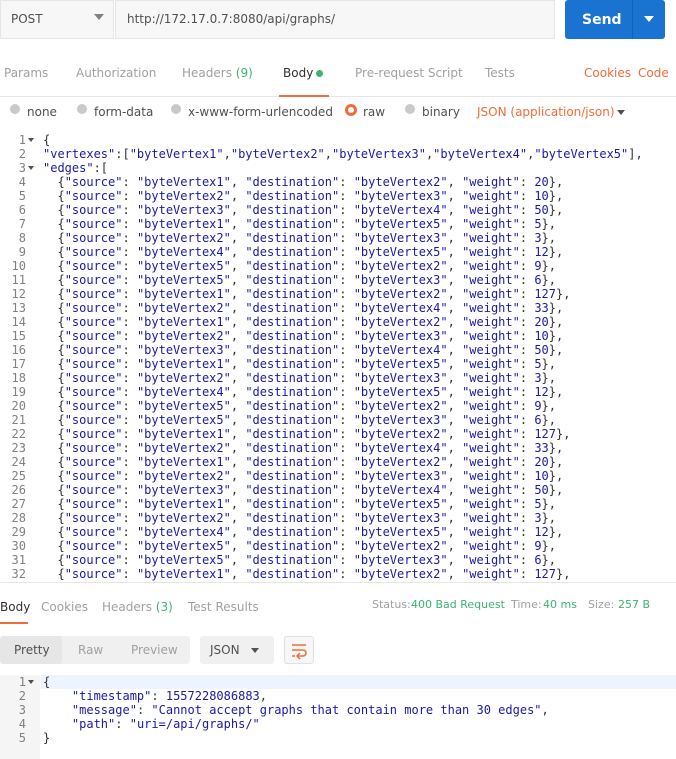 This screenshot has height=759, width=676. Describe the element at coordinates (500, 73) in the screenshot. I see `tab-tests: Tests` at that location.